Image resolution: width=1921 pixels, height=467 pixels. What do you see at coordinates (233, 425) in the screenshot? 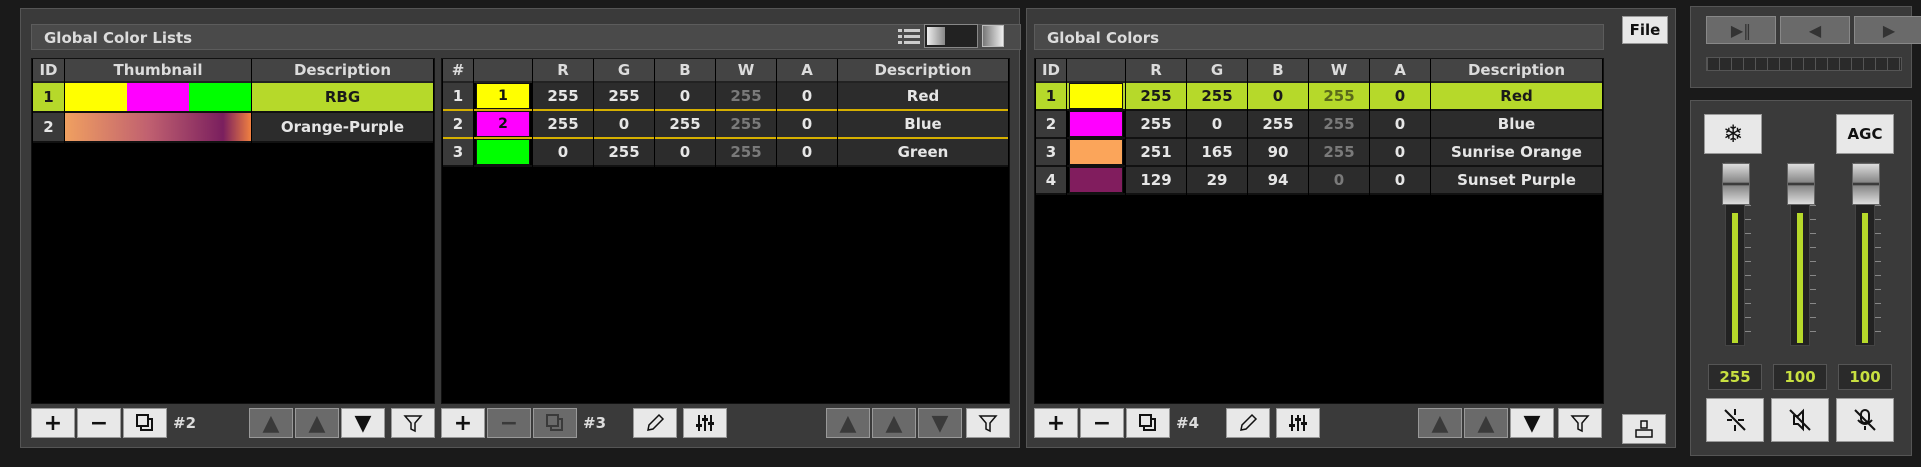
I see `color-lists-toolbar: + − #2 ▲ ▲ ▼` at bounding box center [233, 425].